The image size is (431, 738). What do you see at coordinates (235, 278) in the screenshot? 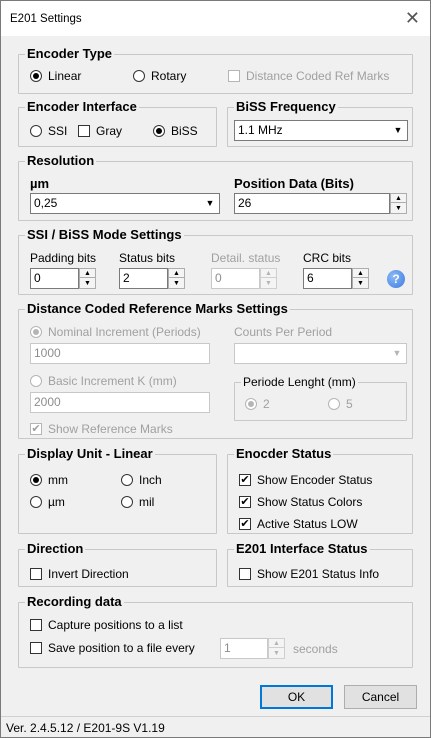
I see `detail-status-input: 0` at bounding box center [235, 278].